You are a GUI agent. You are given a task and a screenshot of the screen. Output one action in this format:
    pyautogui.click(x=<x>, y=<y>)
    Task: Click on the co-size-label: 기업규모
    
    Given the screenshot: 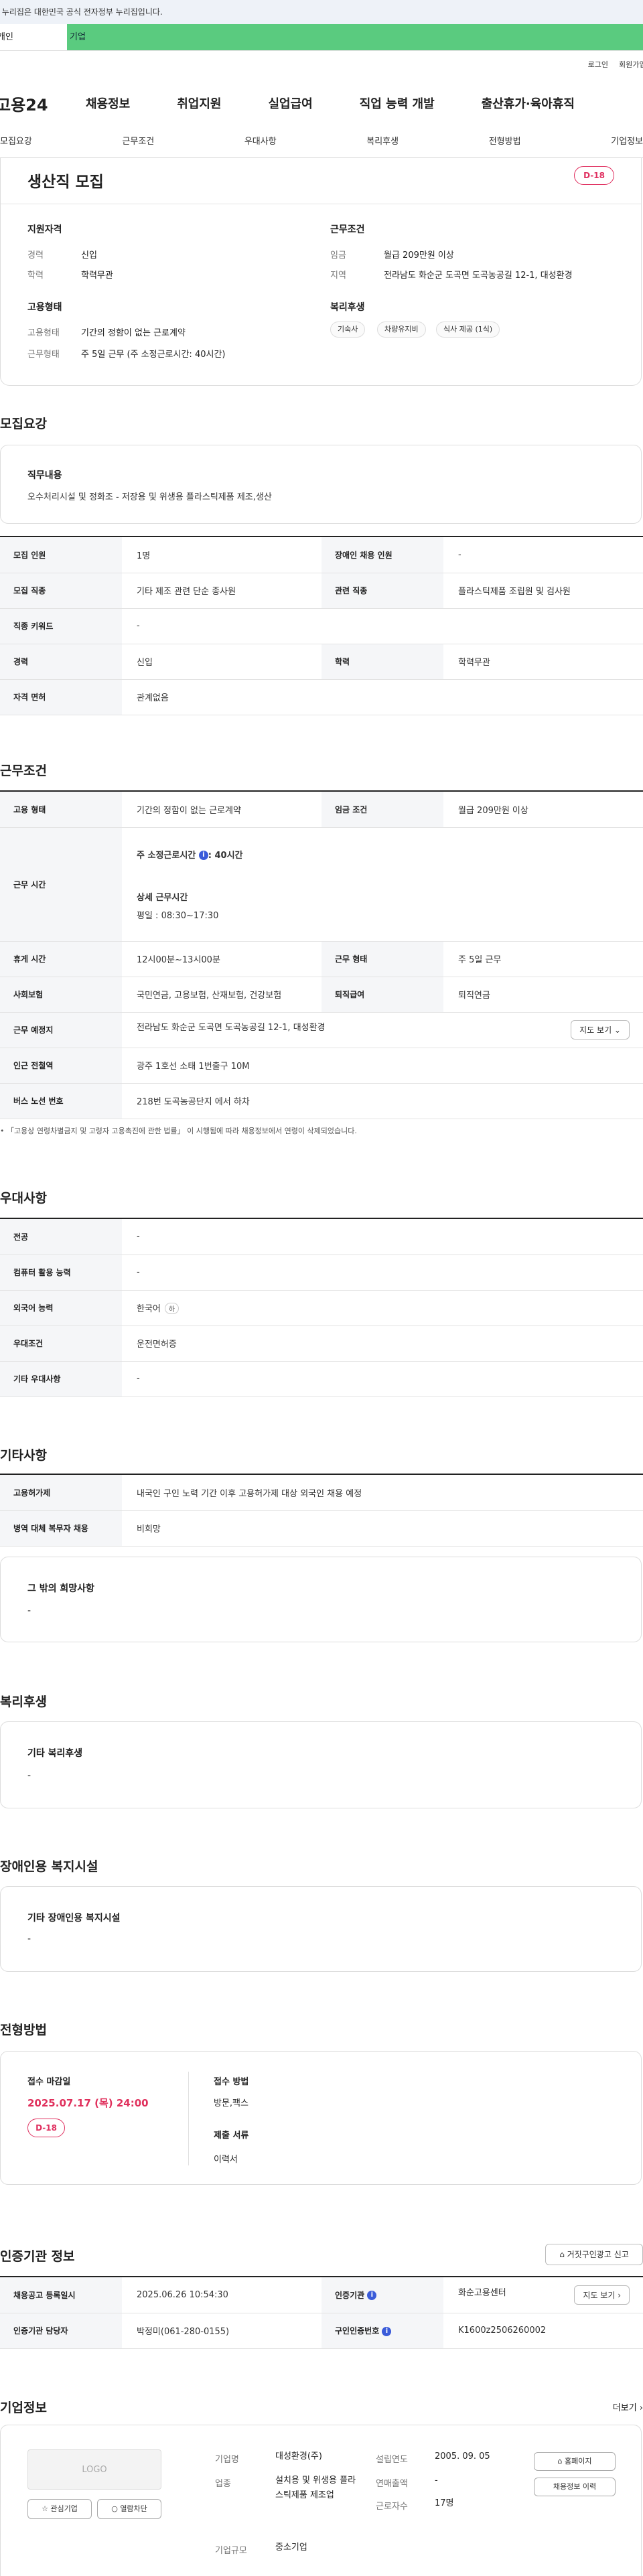 What is the action you would take?
    pyautogui.click(x=231, y=2551)
    